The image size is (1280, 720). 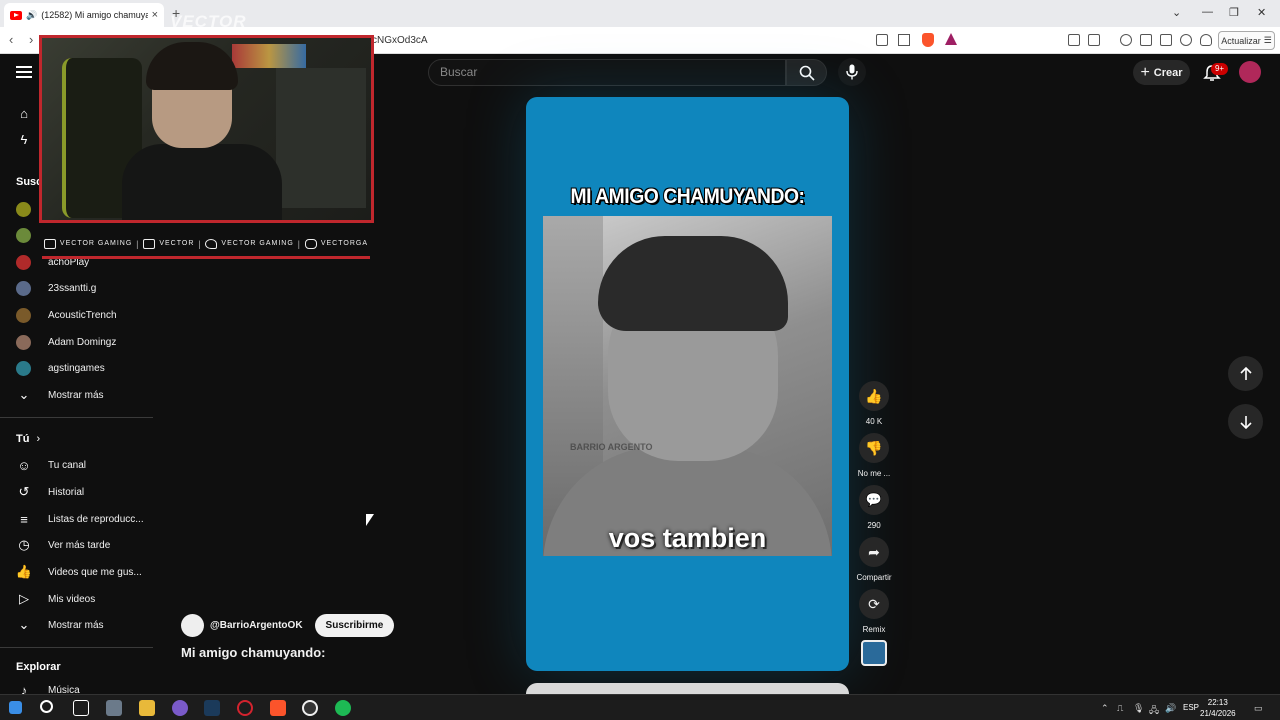 What do you see at coordinates (1234, 12) in the screenshot?
I see `maximize-button: ❐` at bounding box center [1234, 12].